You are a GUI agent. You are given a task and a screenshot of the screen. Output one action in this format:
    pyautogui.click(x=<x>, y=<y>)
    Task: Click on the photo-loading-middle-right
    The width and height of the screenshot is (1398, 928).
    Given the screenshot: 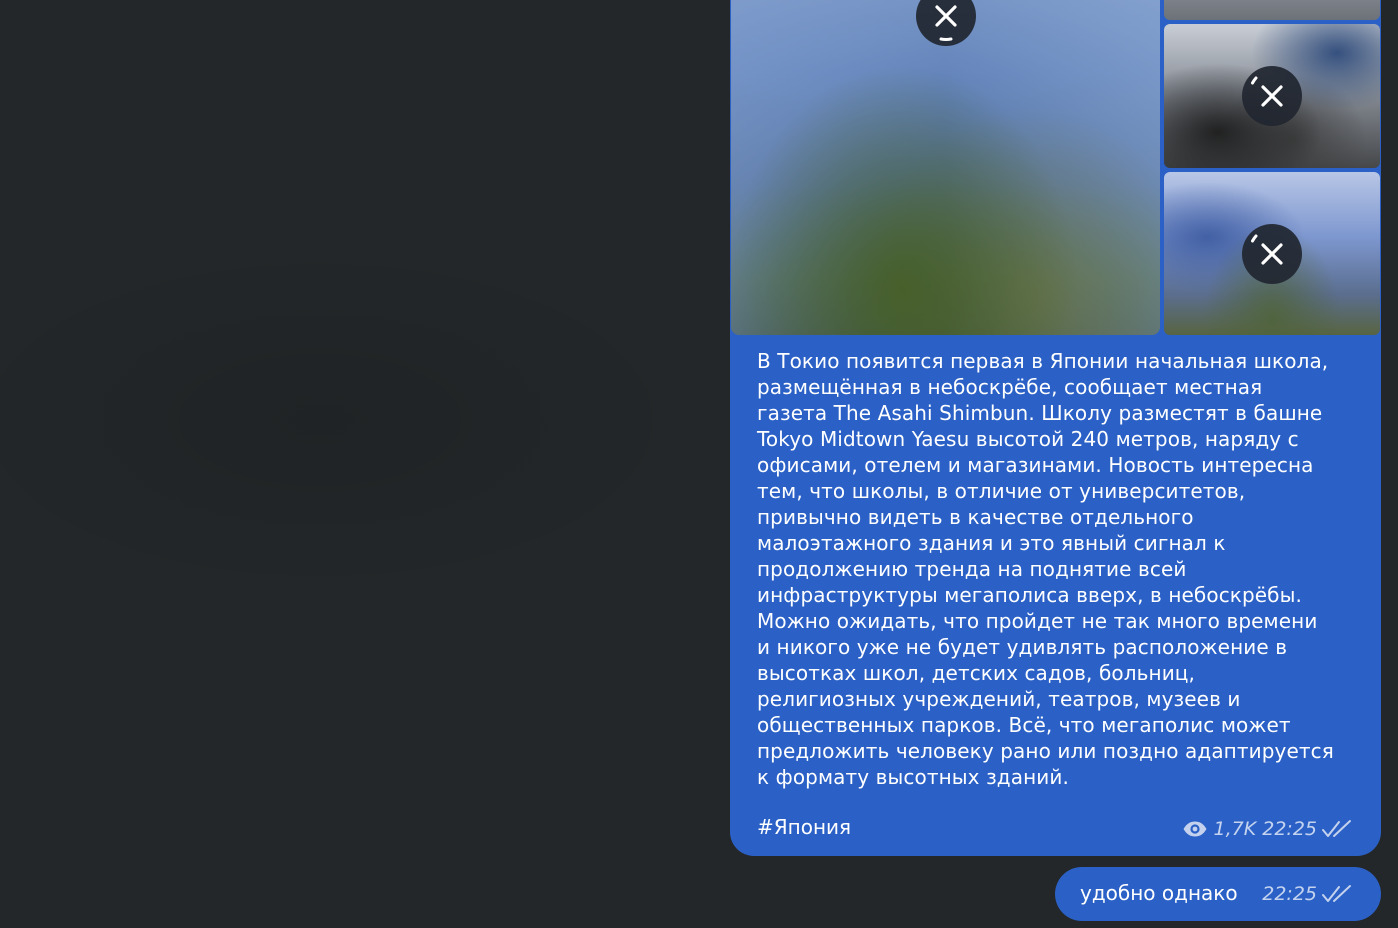 What is the action you would take?
    pyautogui.click(x=1272, y=96)
    